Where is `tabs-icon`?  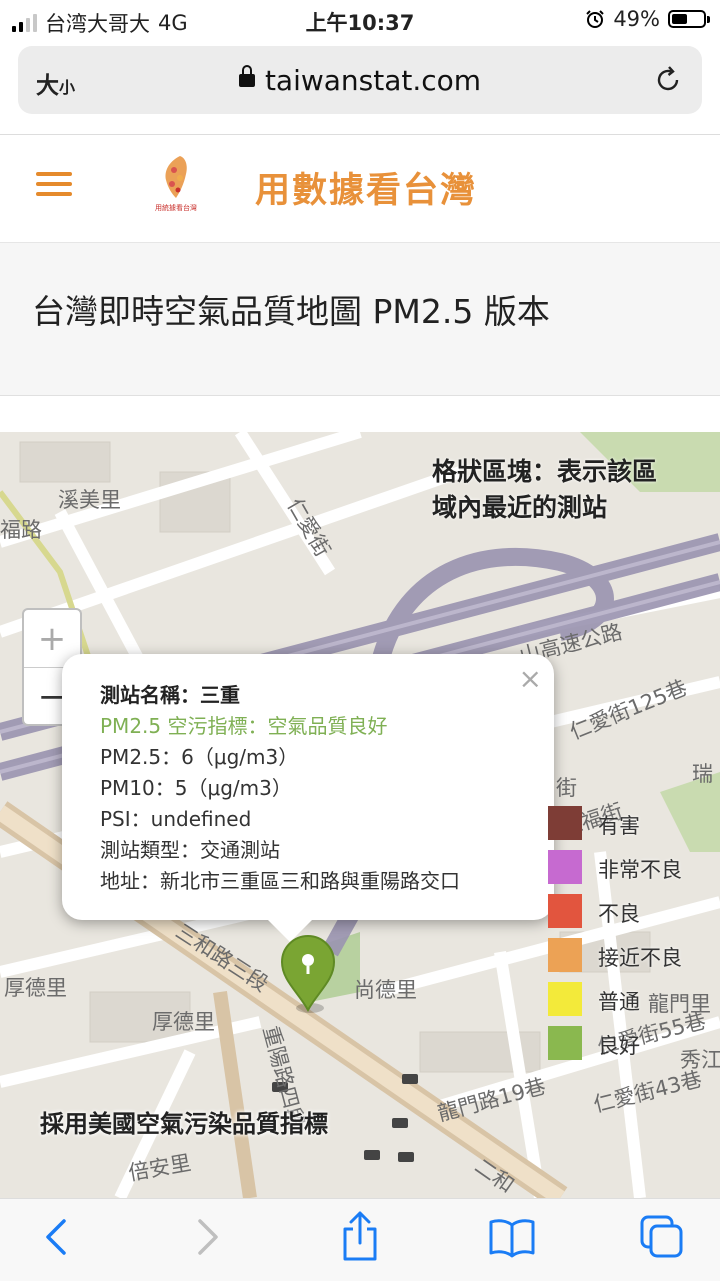
tabs-icon is located at coordinates (662, 1237).